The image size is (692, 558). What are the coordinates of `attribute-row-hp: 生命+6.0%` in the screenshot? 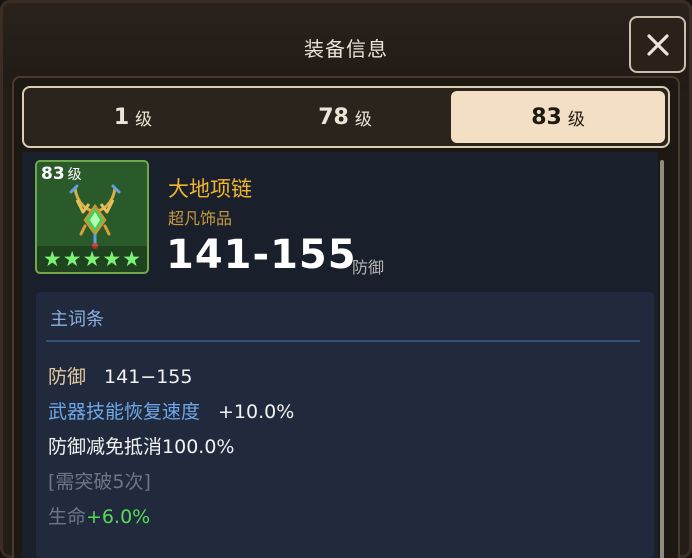 It's located at (99, 515).